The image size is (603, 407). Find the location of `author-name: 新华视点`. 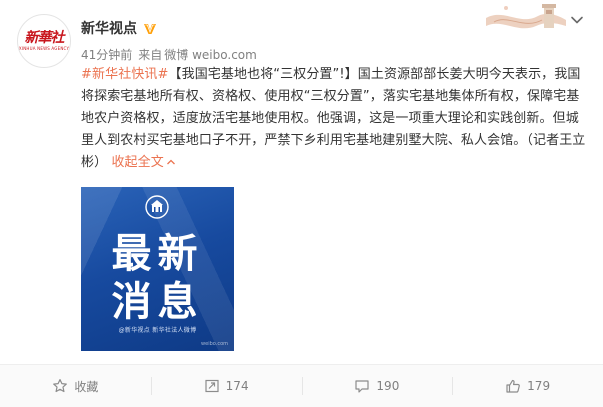

author-name: 新华视点 is located at coordinates (109, 28).